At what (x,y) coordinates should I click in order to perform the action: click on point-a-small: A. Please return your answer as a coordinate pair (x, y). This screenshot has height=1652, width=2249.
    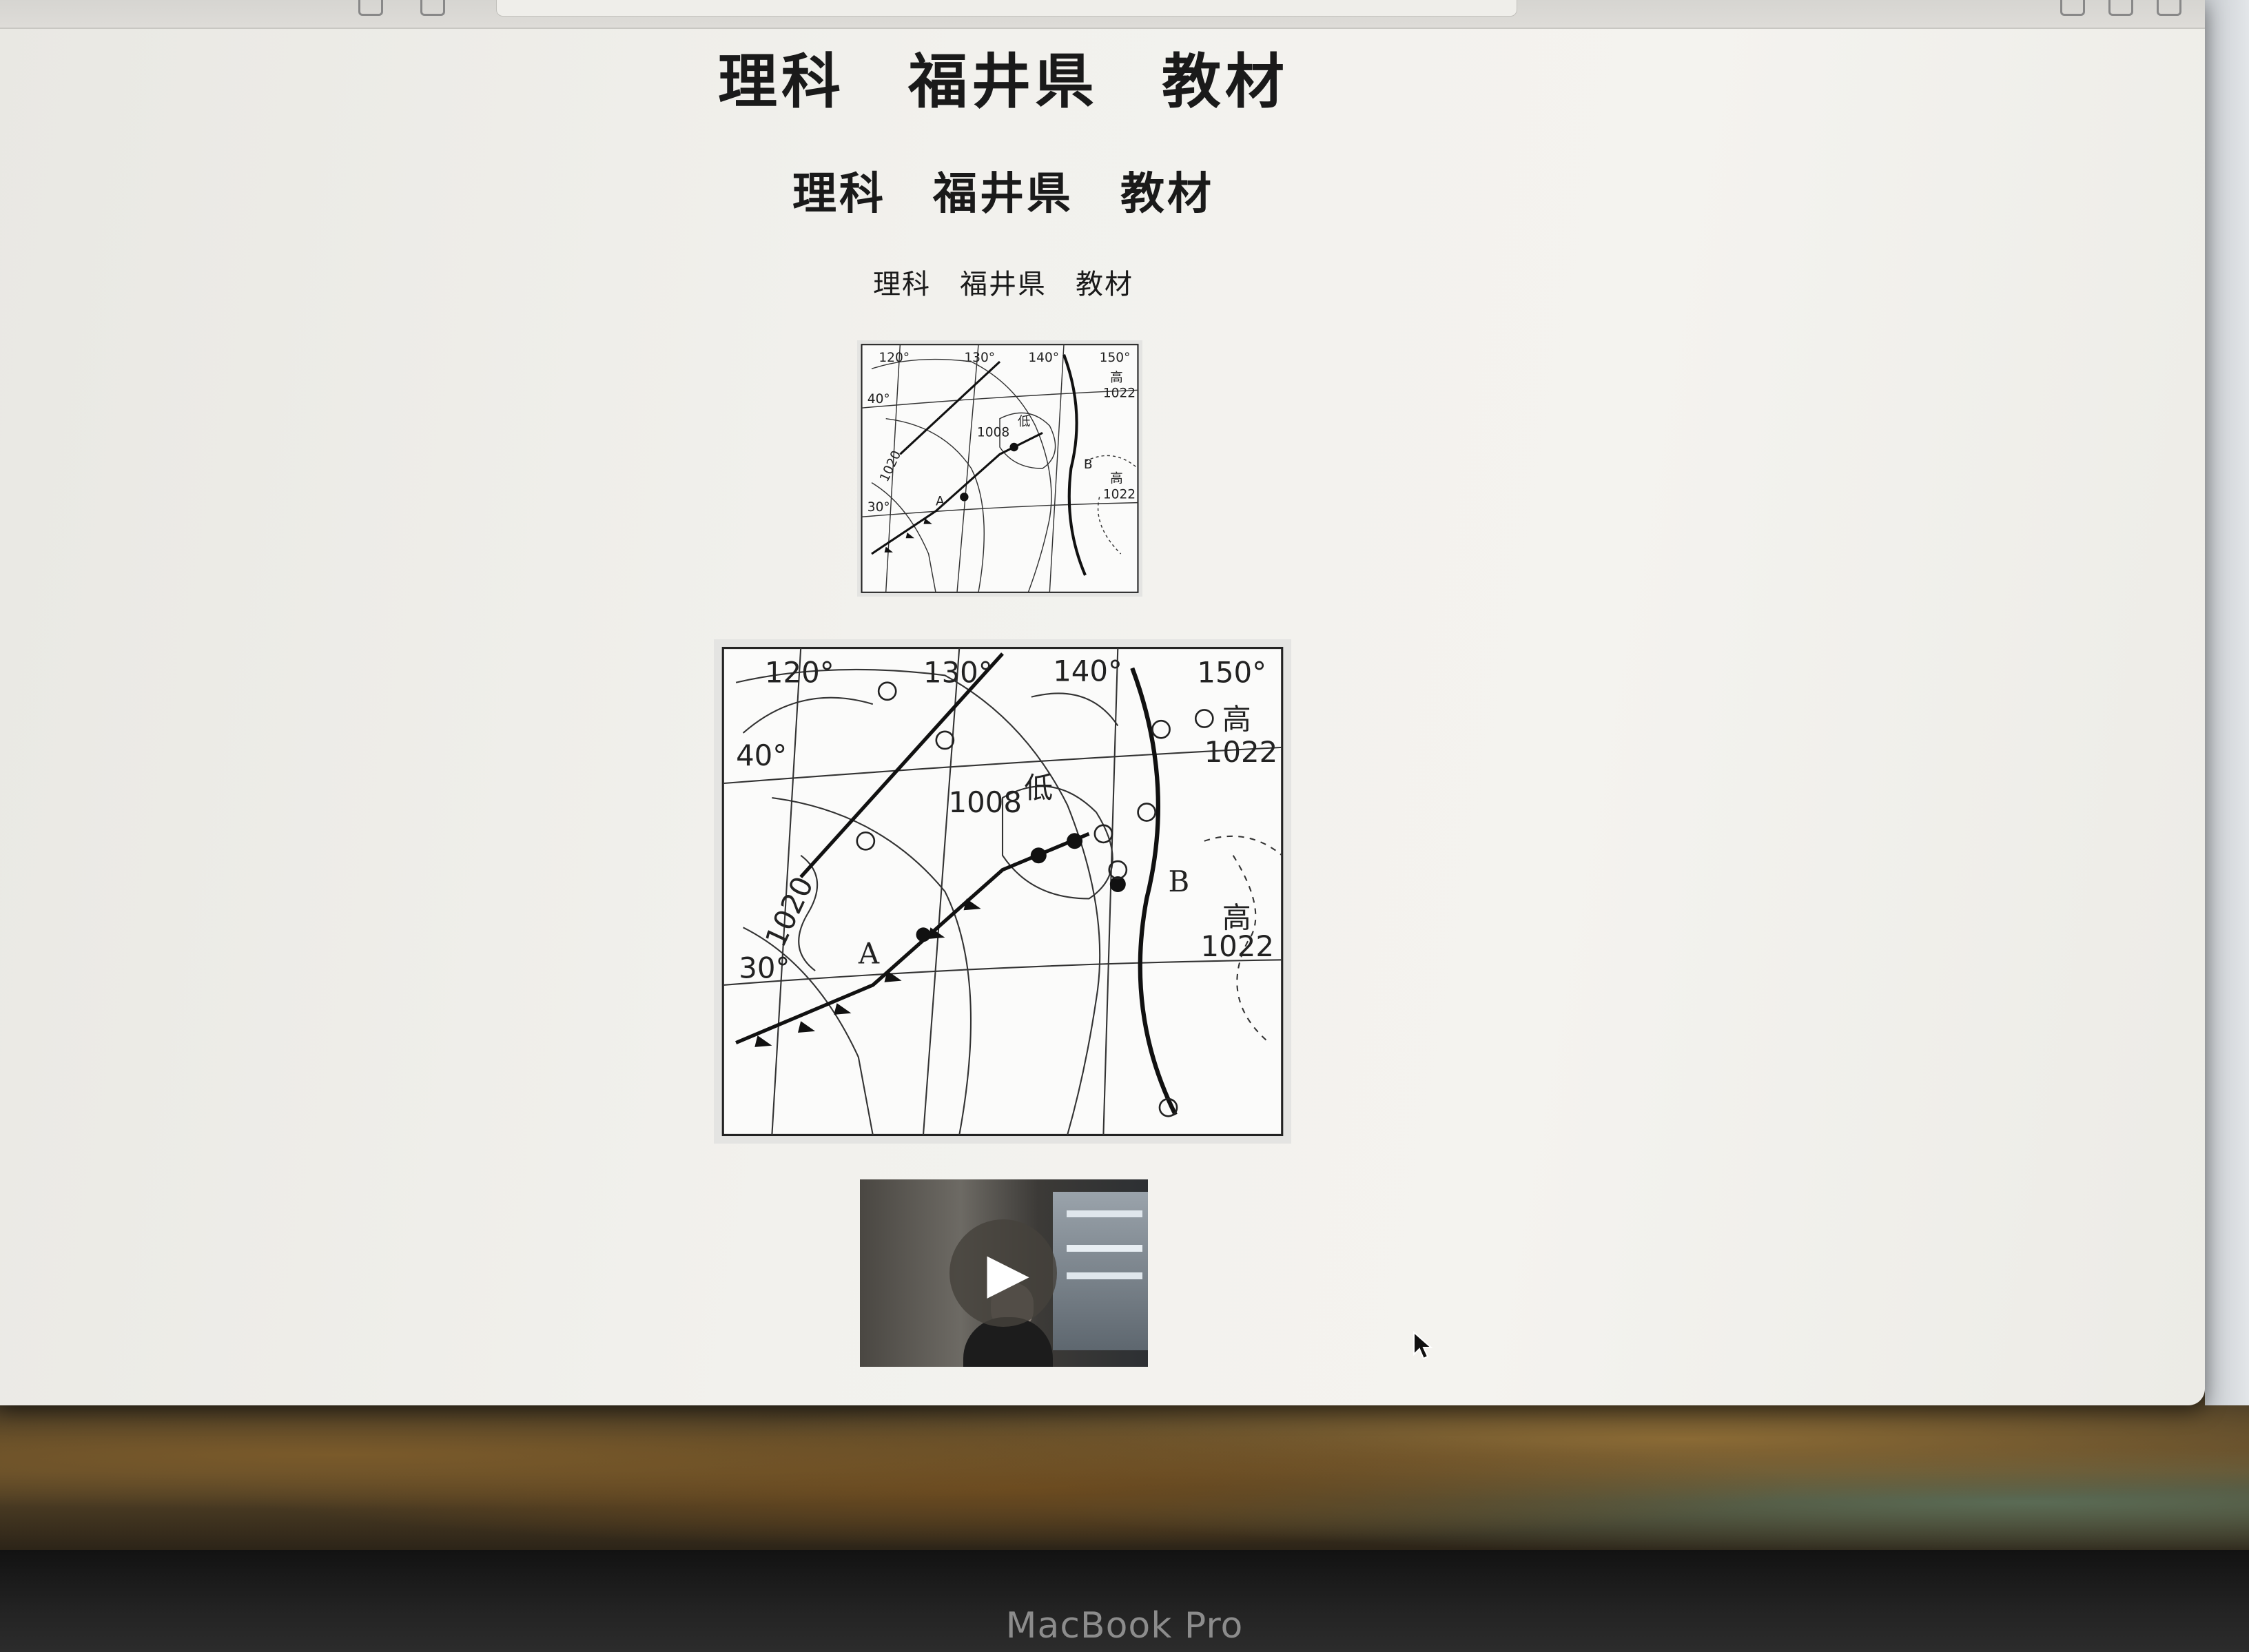
    Looking at the image, I should click on (940, 502).